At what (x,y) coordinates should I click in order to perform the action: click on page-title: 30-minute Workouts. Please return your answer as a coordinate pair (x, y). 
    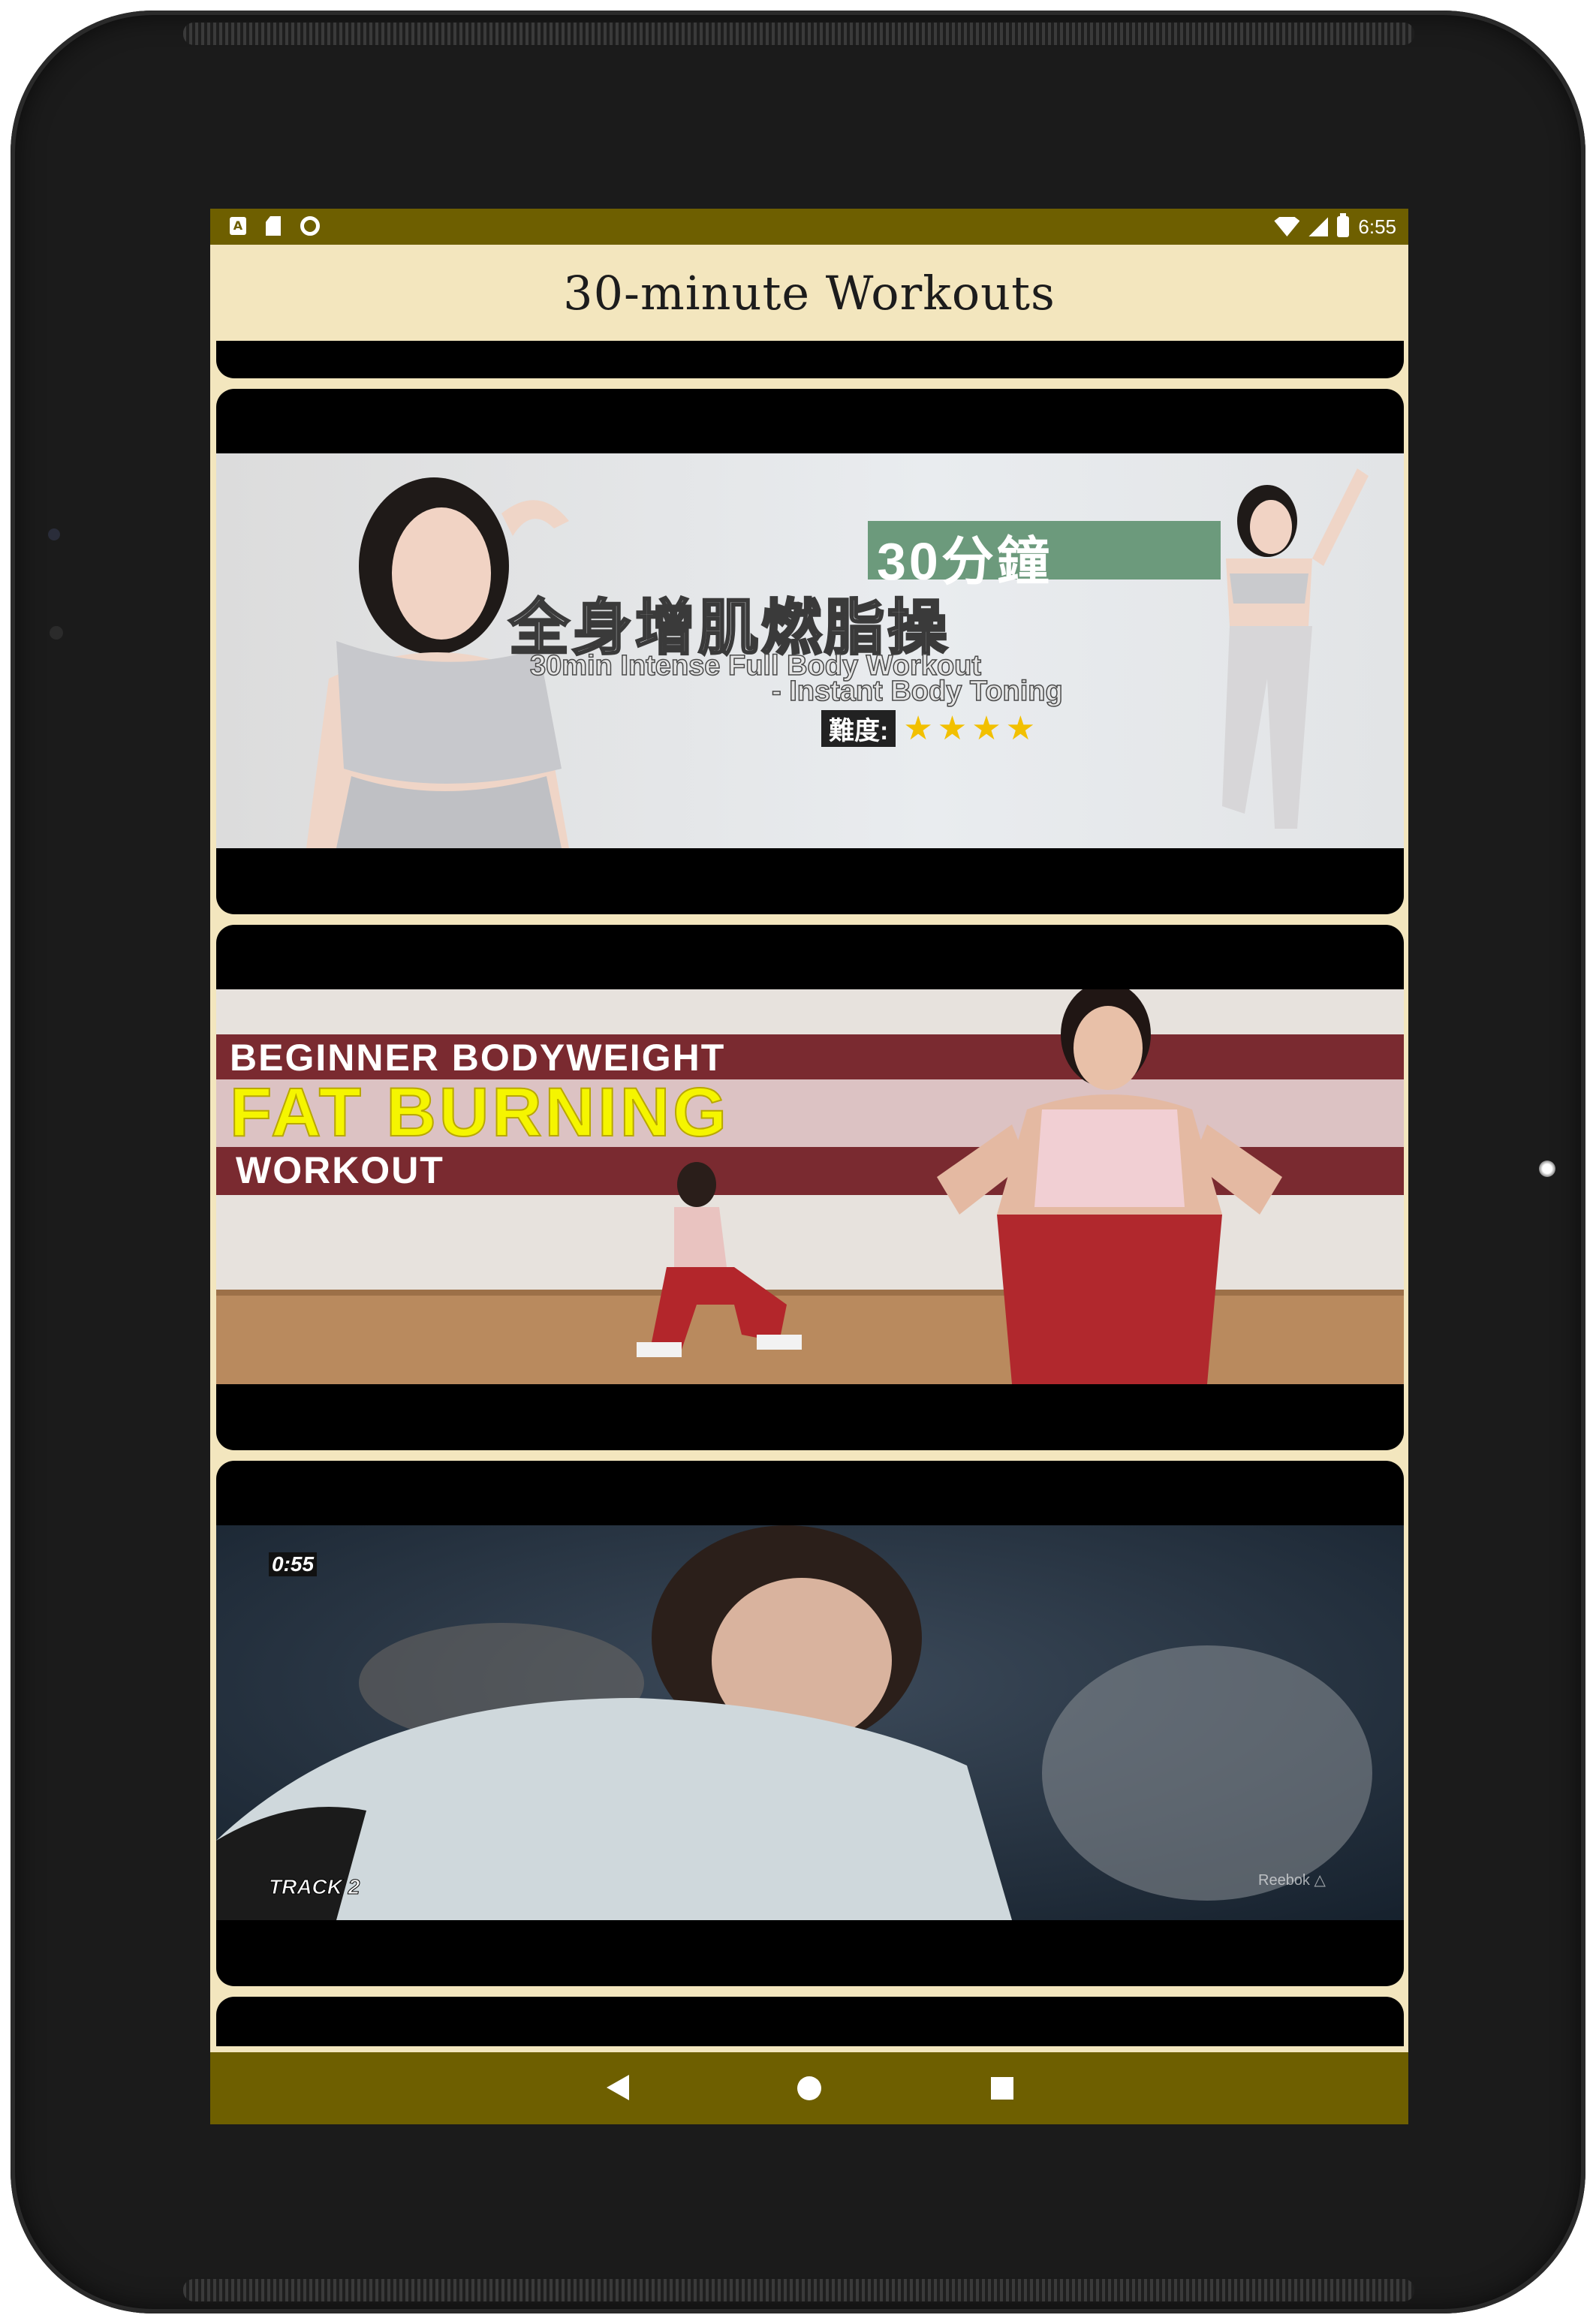
    Looking at the image, I should click on (809, 293).